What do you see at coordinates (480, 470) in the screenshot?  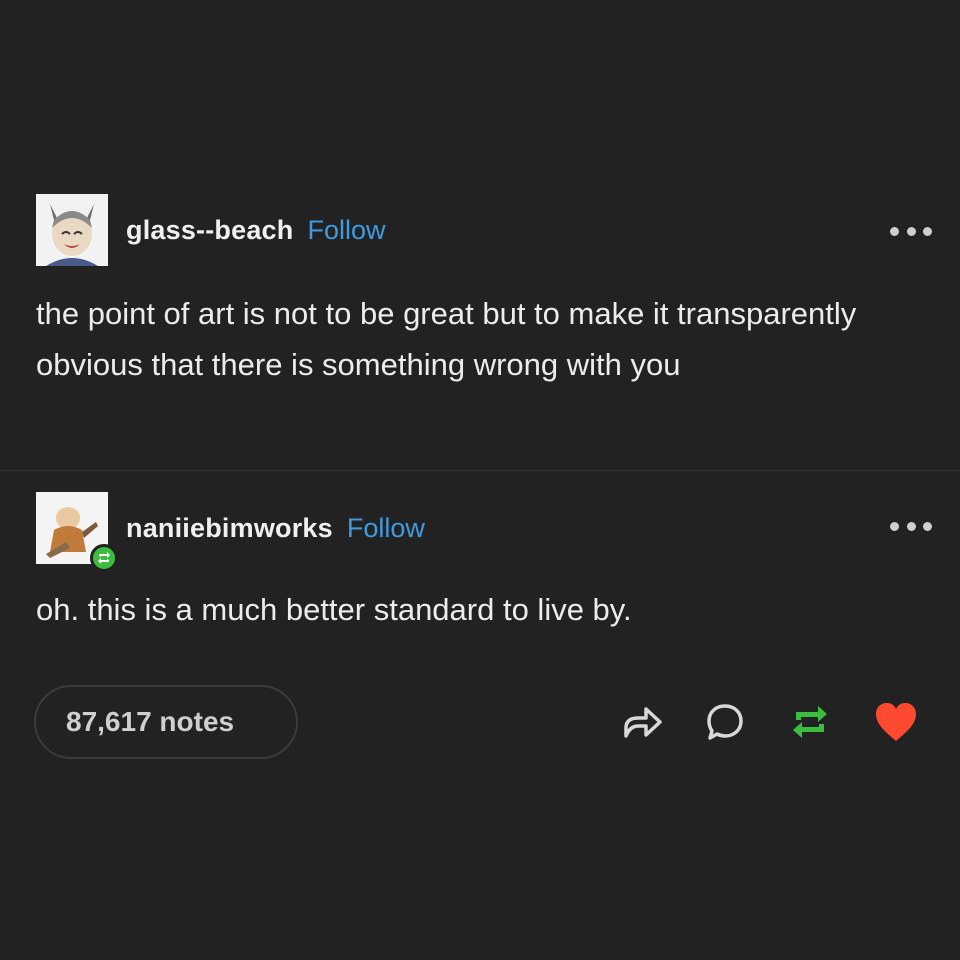 I see `divider` at bounding box center [480, 470].